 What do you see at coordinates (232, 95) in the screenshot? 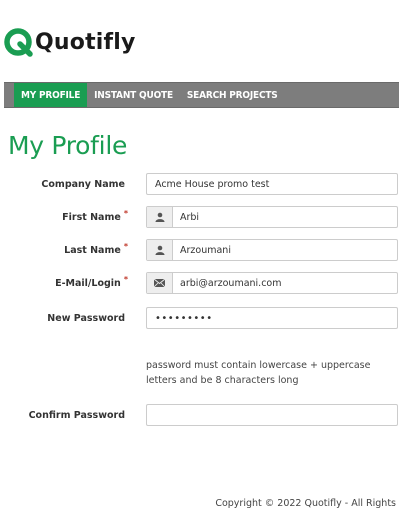
I see `nav-item-search-projects: SEARCH PROJECTS` at bounding box center [232, 95].